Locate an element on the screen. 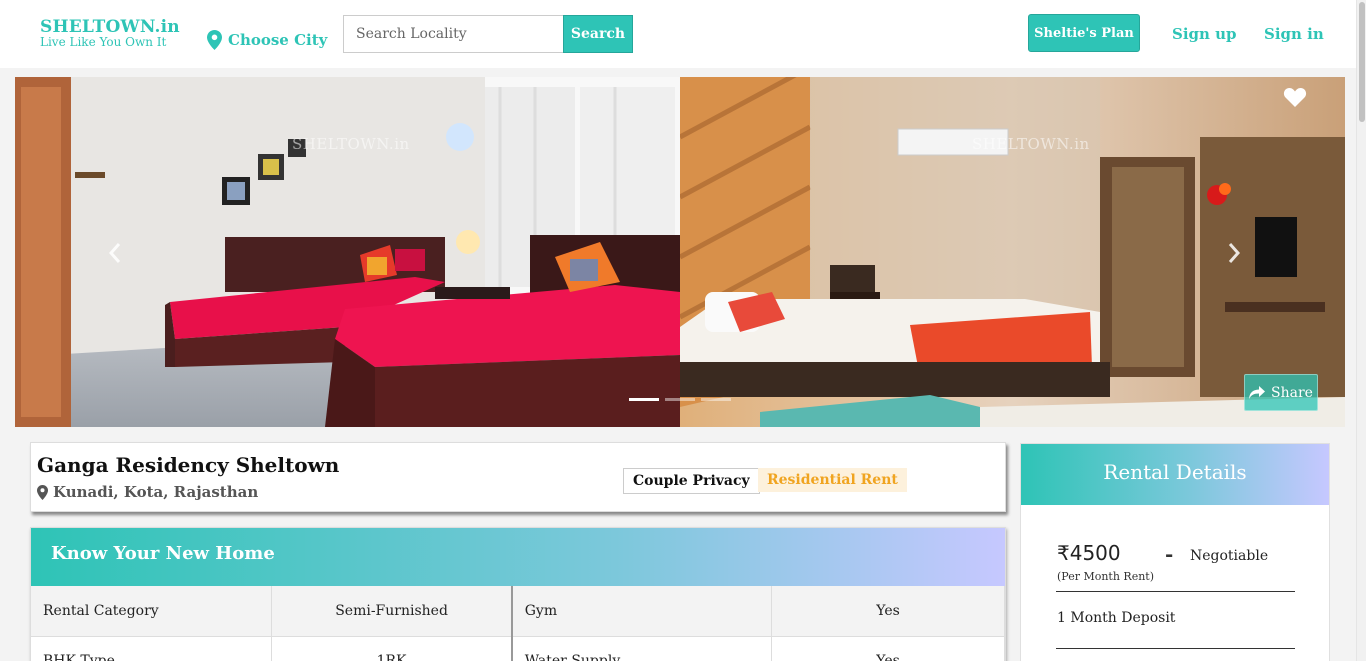 This screenshot has height=661, width=1366. spec-value: Semi-Furnished is located at coordinates (392, 611).